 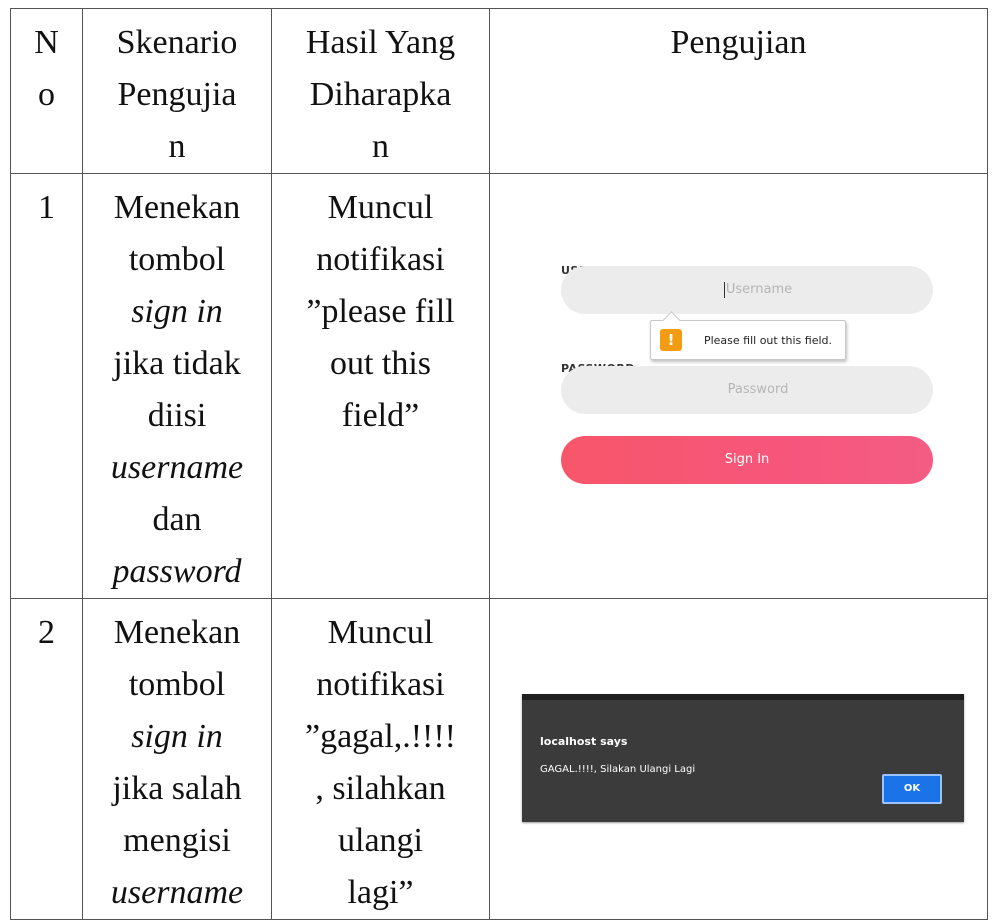 I want to click on header-no: N o, so click(x=46, y=91).